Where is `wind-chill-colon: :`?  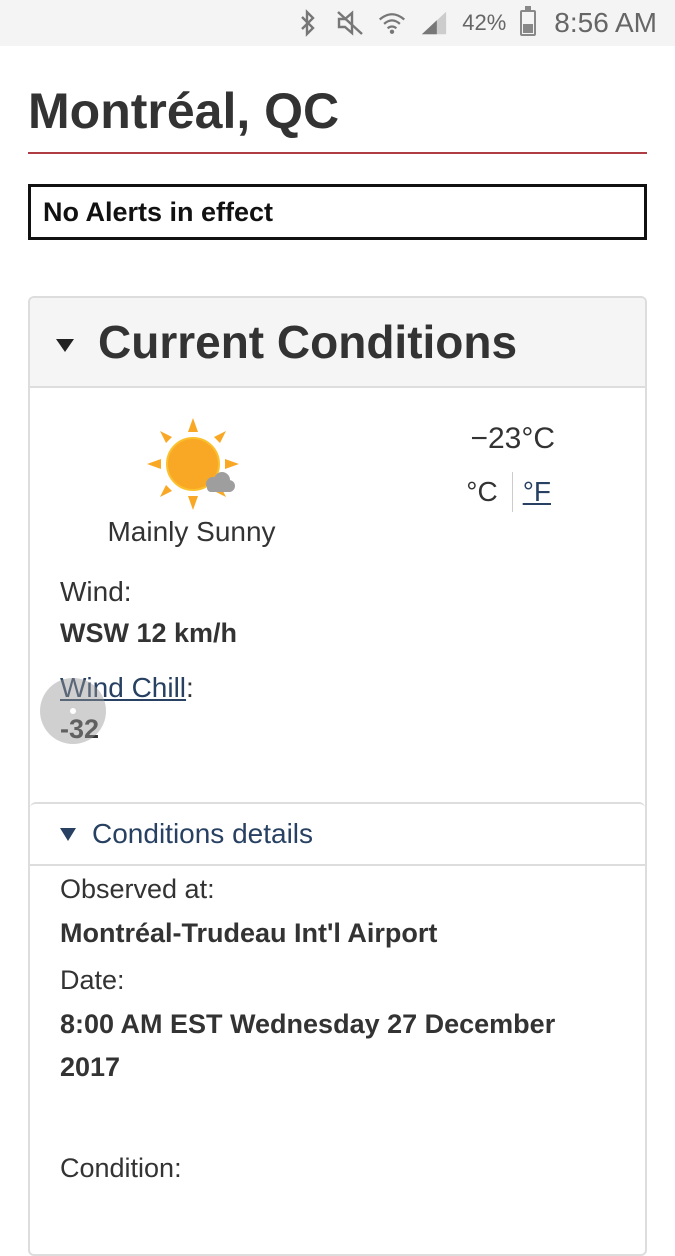
wind-chill-colon: : is located at coordinates (190, 687).